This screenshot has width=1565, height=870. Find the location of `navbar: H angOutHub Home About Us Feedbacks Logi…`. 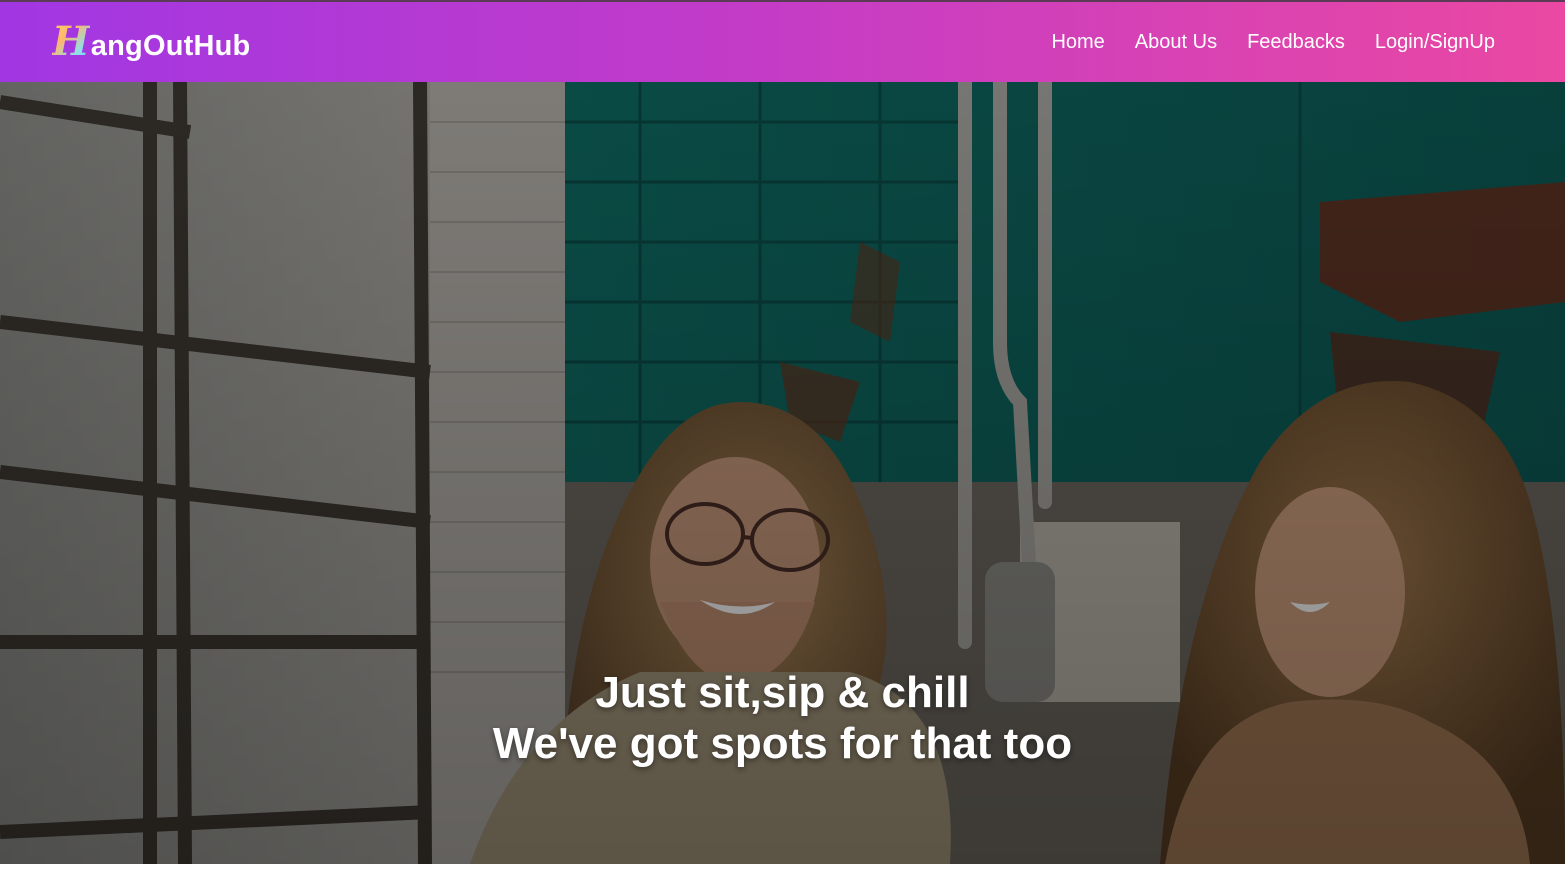

navbar: H angOutHub Home About Us Feedbacks Logi… is located at coordinates (782, 41).